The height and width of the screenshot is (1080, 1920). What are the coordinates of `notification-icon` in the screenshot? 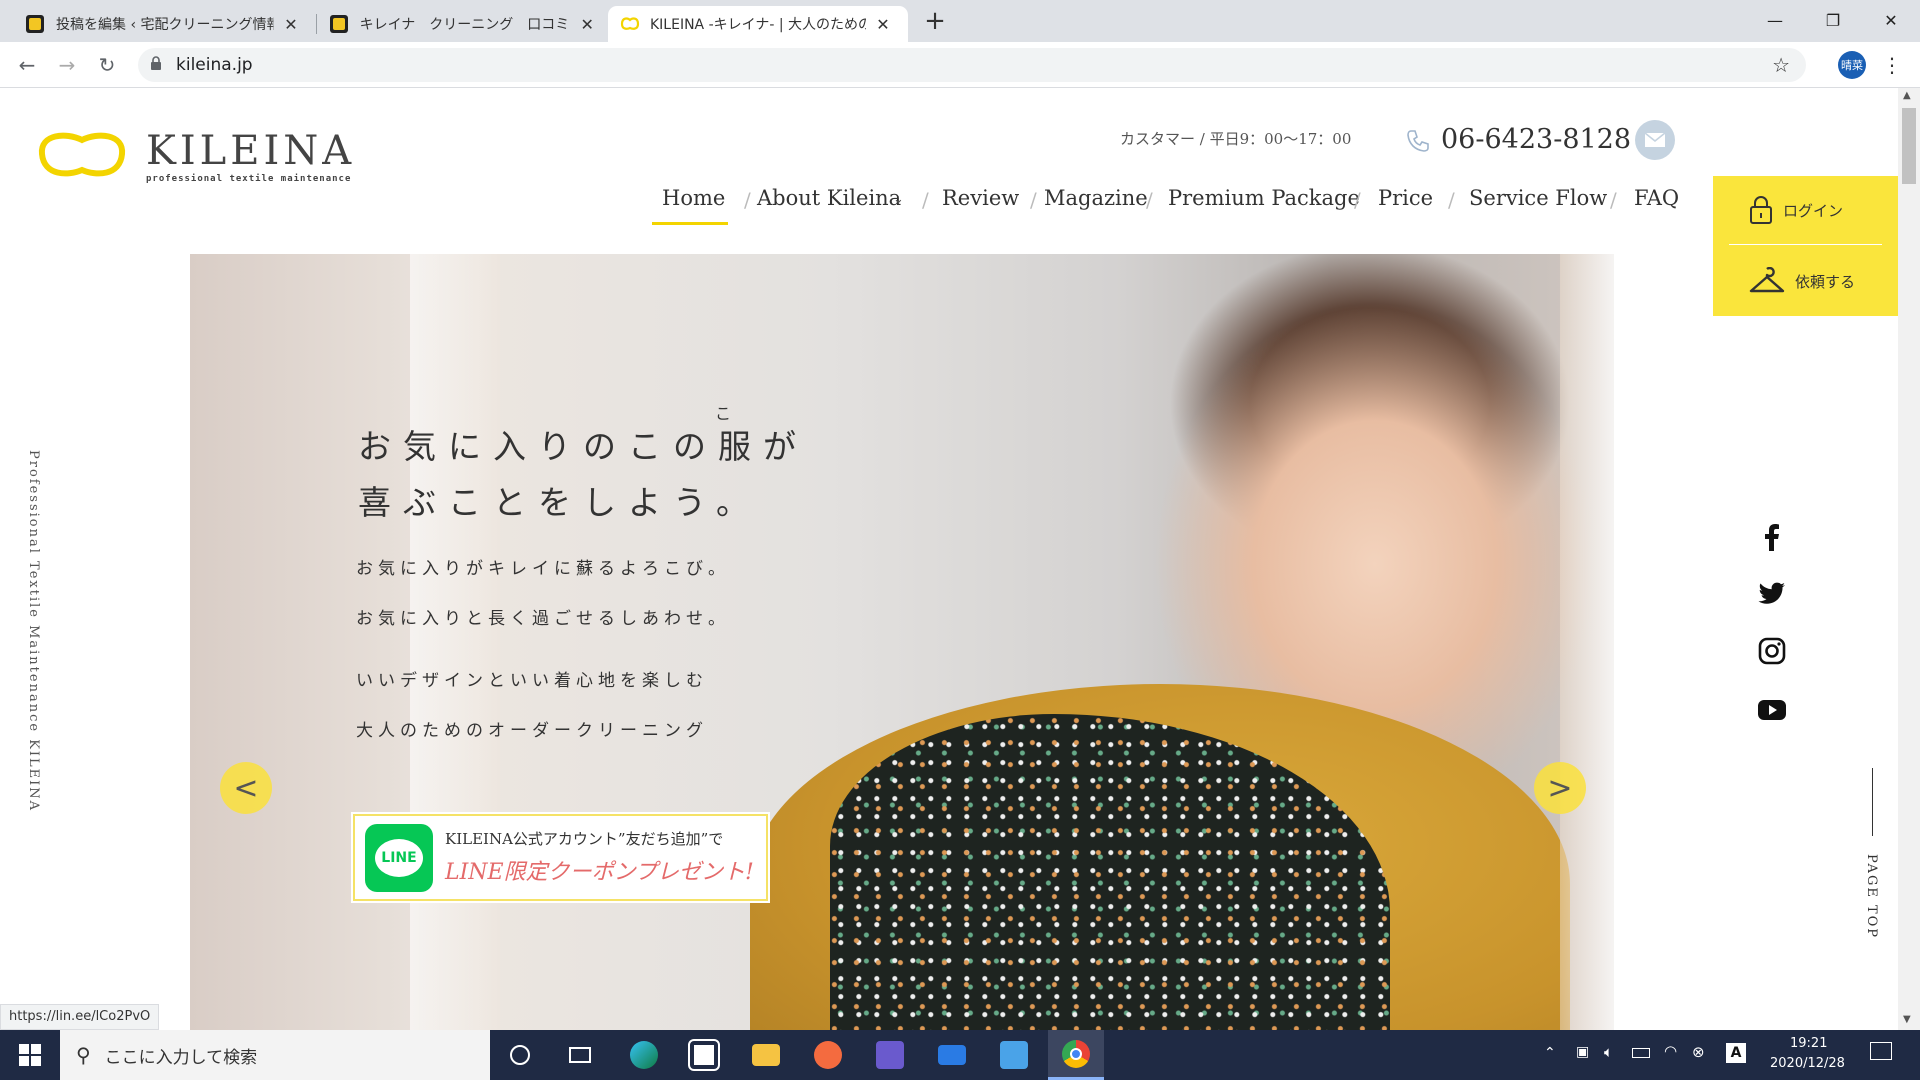 It's located at (1881, 1051).